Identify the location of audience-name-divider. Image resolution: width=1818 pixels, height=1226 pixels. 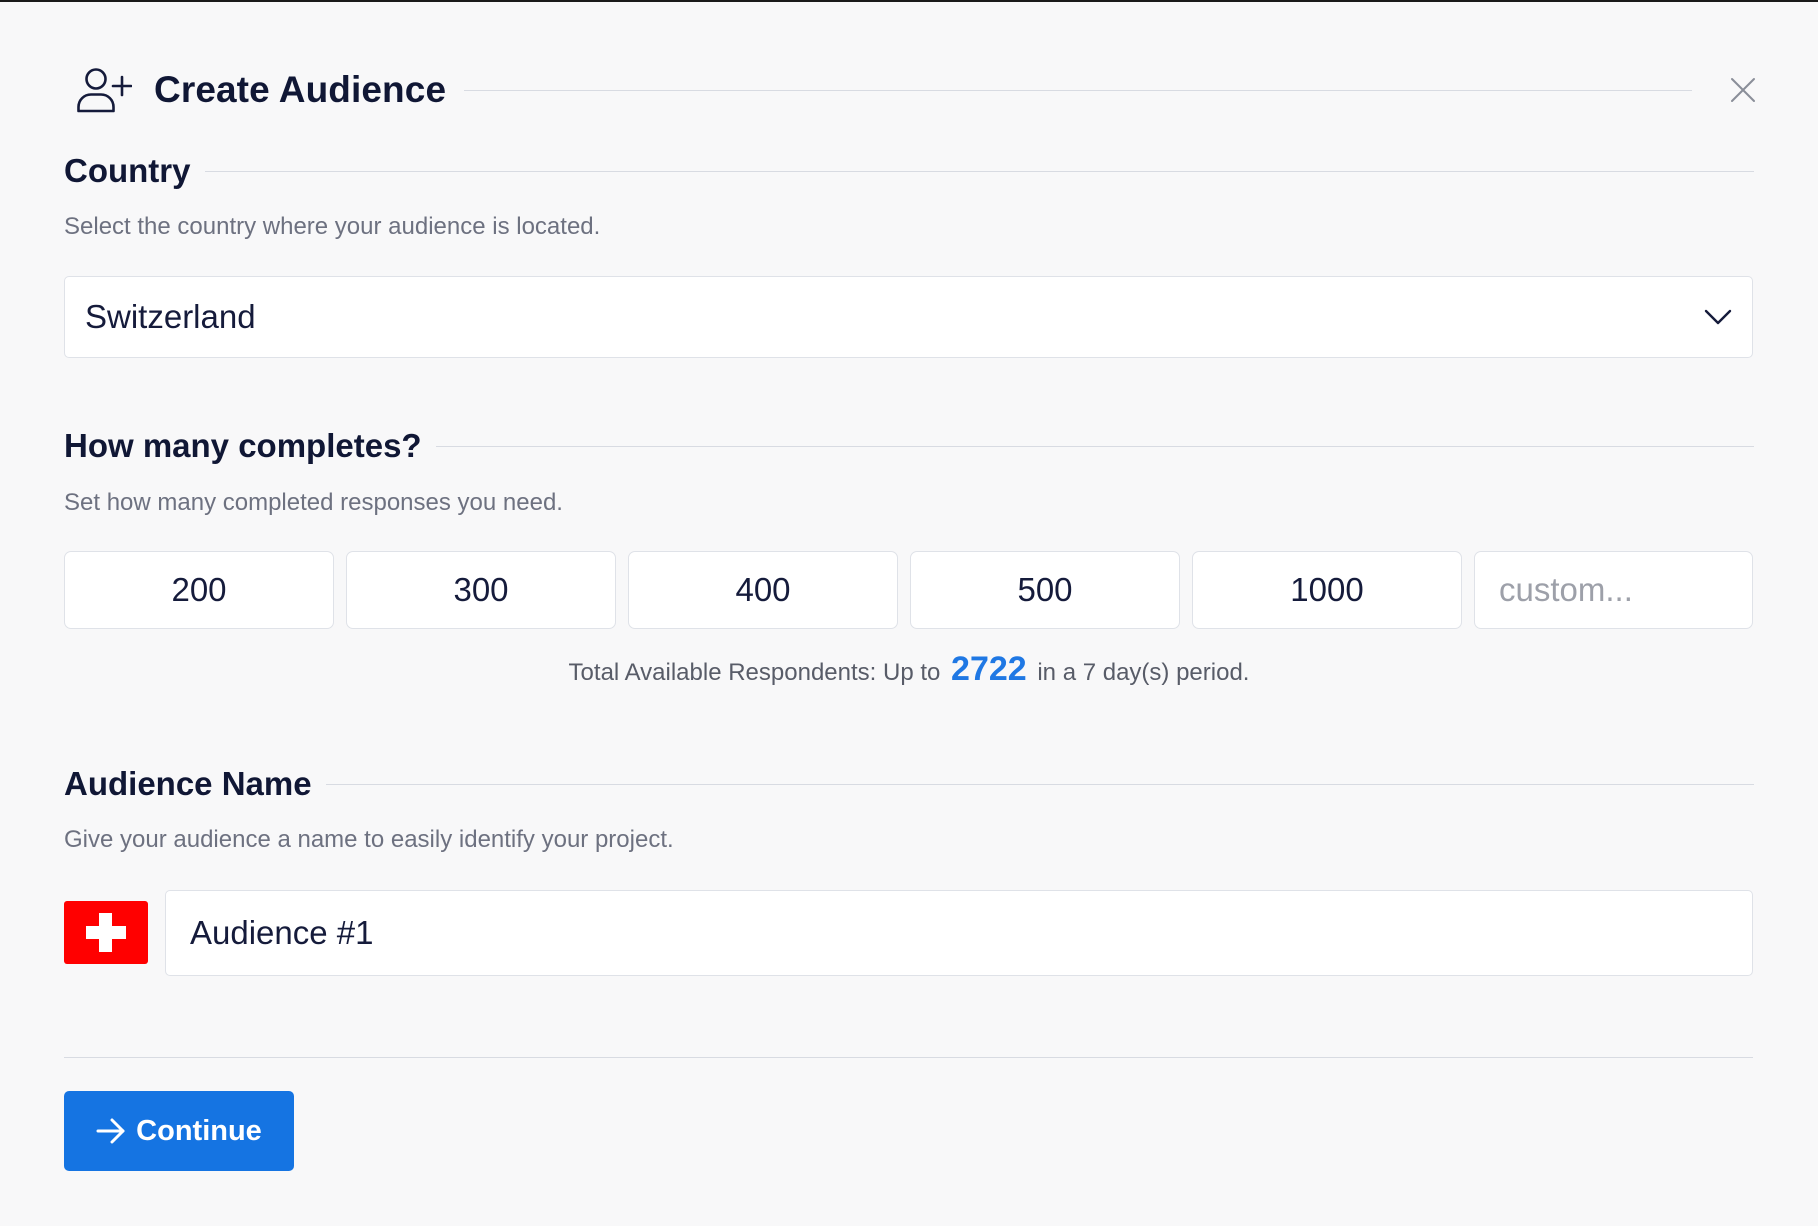
(1039, 784).